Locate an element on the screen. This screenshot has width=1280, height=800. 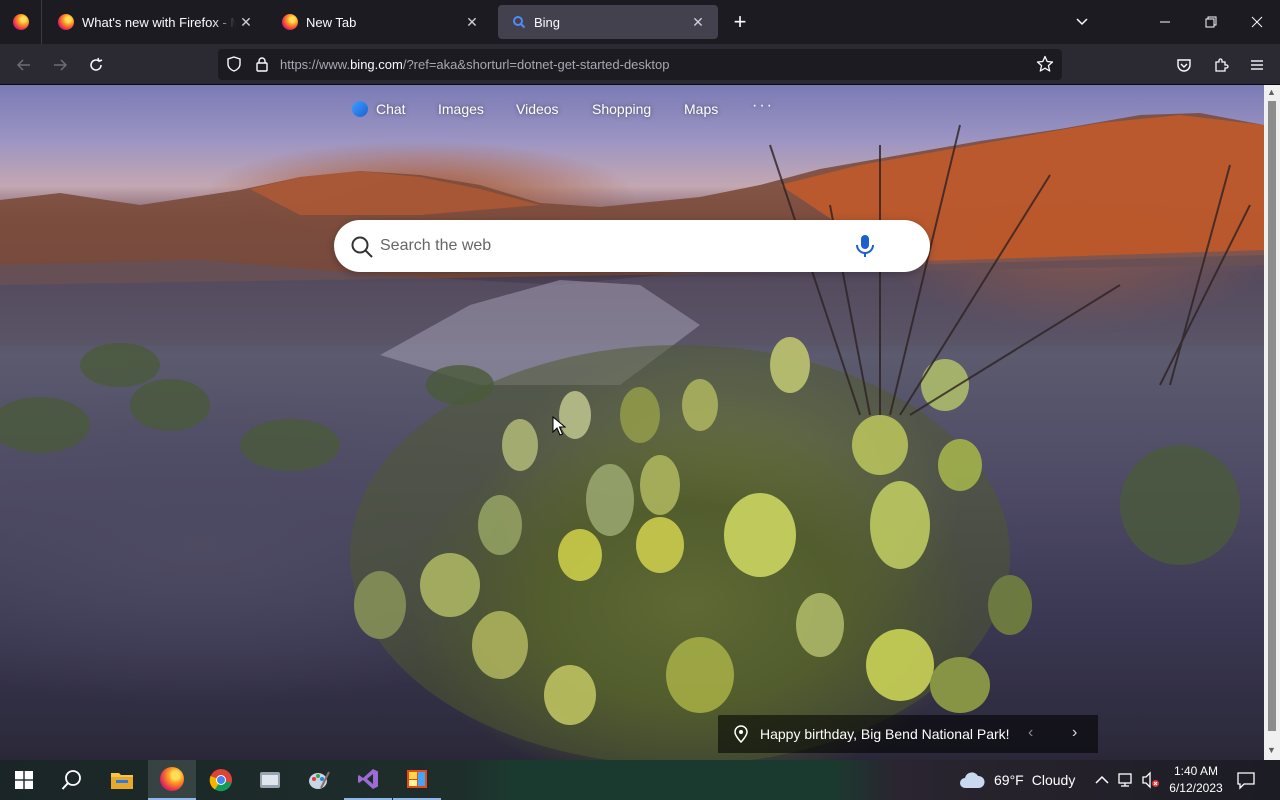
network-icon is located at coordinates (1127, 780).